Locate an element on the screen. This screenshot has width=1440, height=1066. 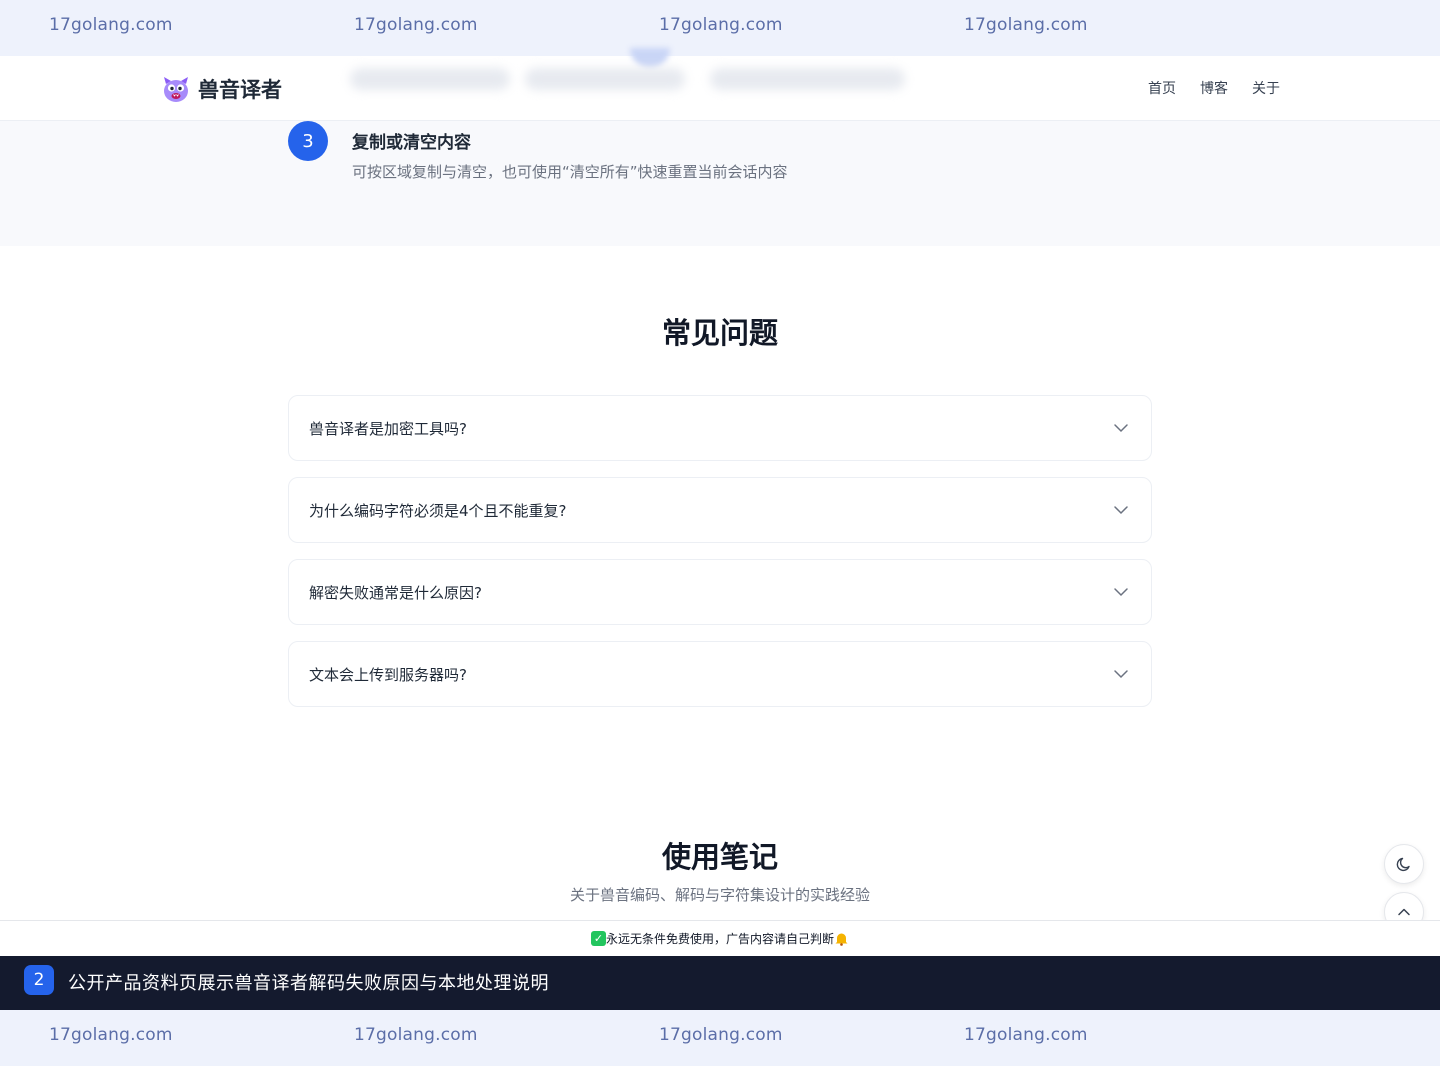
moon-icon is located at coordinates (1403, 864).